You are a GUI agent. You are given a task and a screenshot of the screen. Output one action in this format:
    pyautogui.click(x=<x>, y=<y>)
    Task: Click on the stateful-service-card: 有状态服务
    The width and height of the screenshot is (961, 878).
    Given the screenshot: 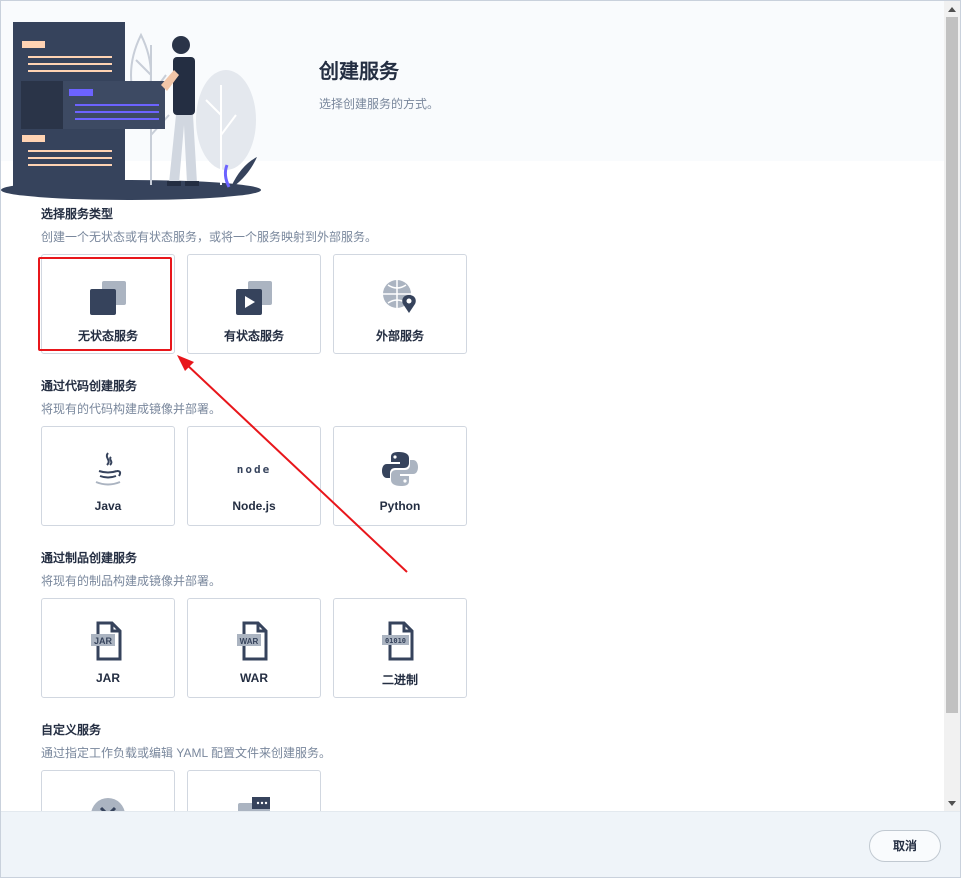 What is the action you would take?
    pyautogui.click(x=254, y=304)
    